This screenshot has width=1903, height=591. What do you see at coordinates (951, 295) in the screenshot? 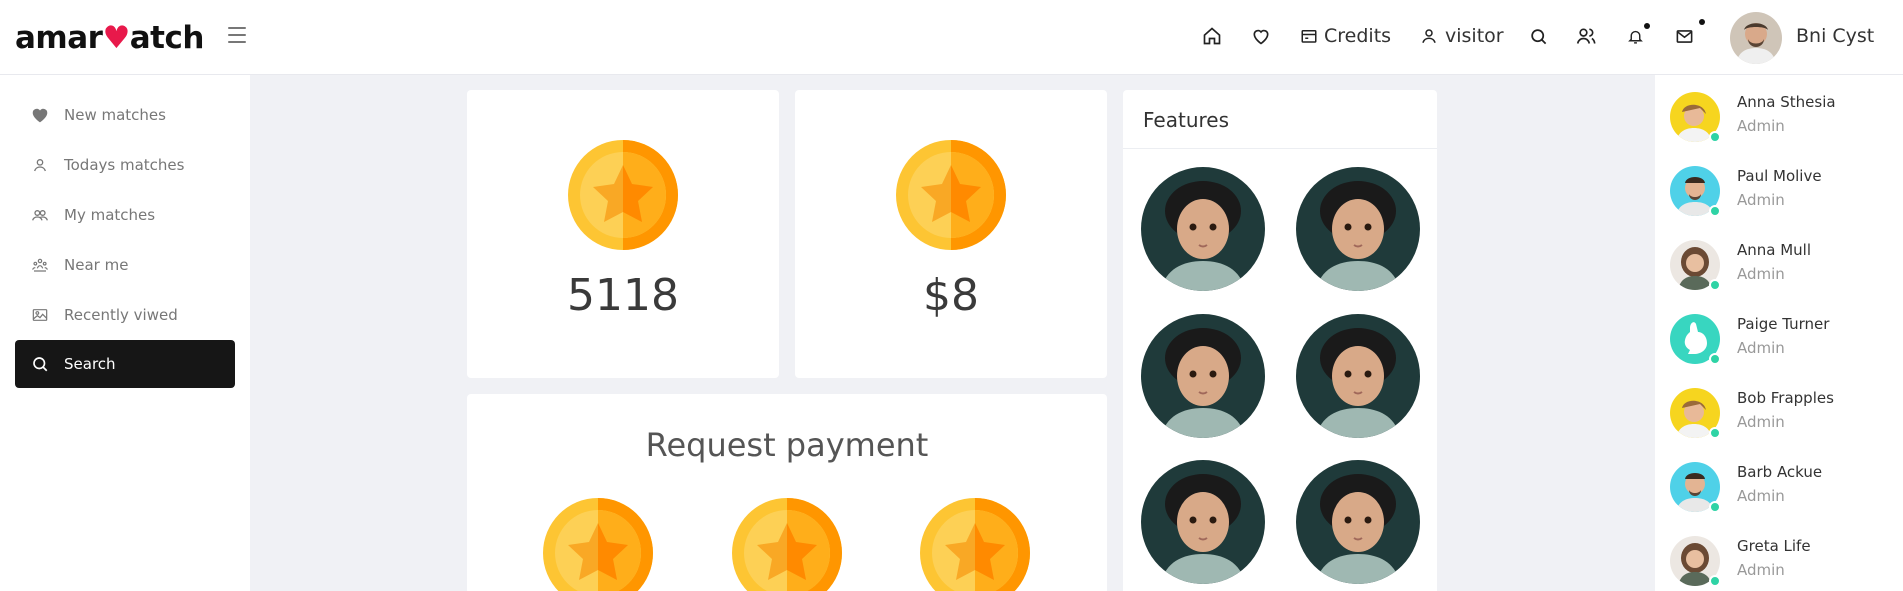
I see `balance-value: $8` at bounding box center [951, 295].